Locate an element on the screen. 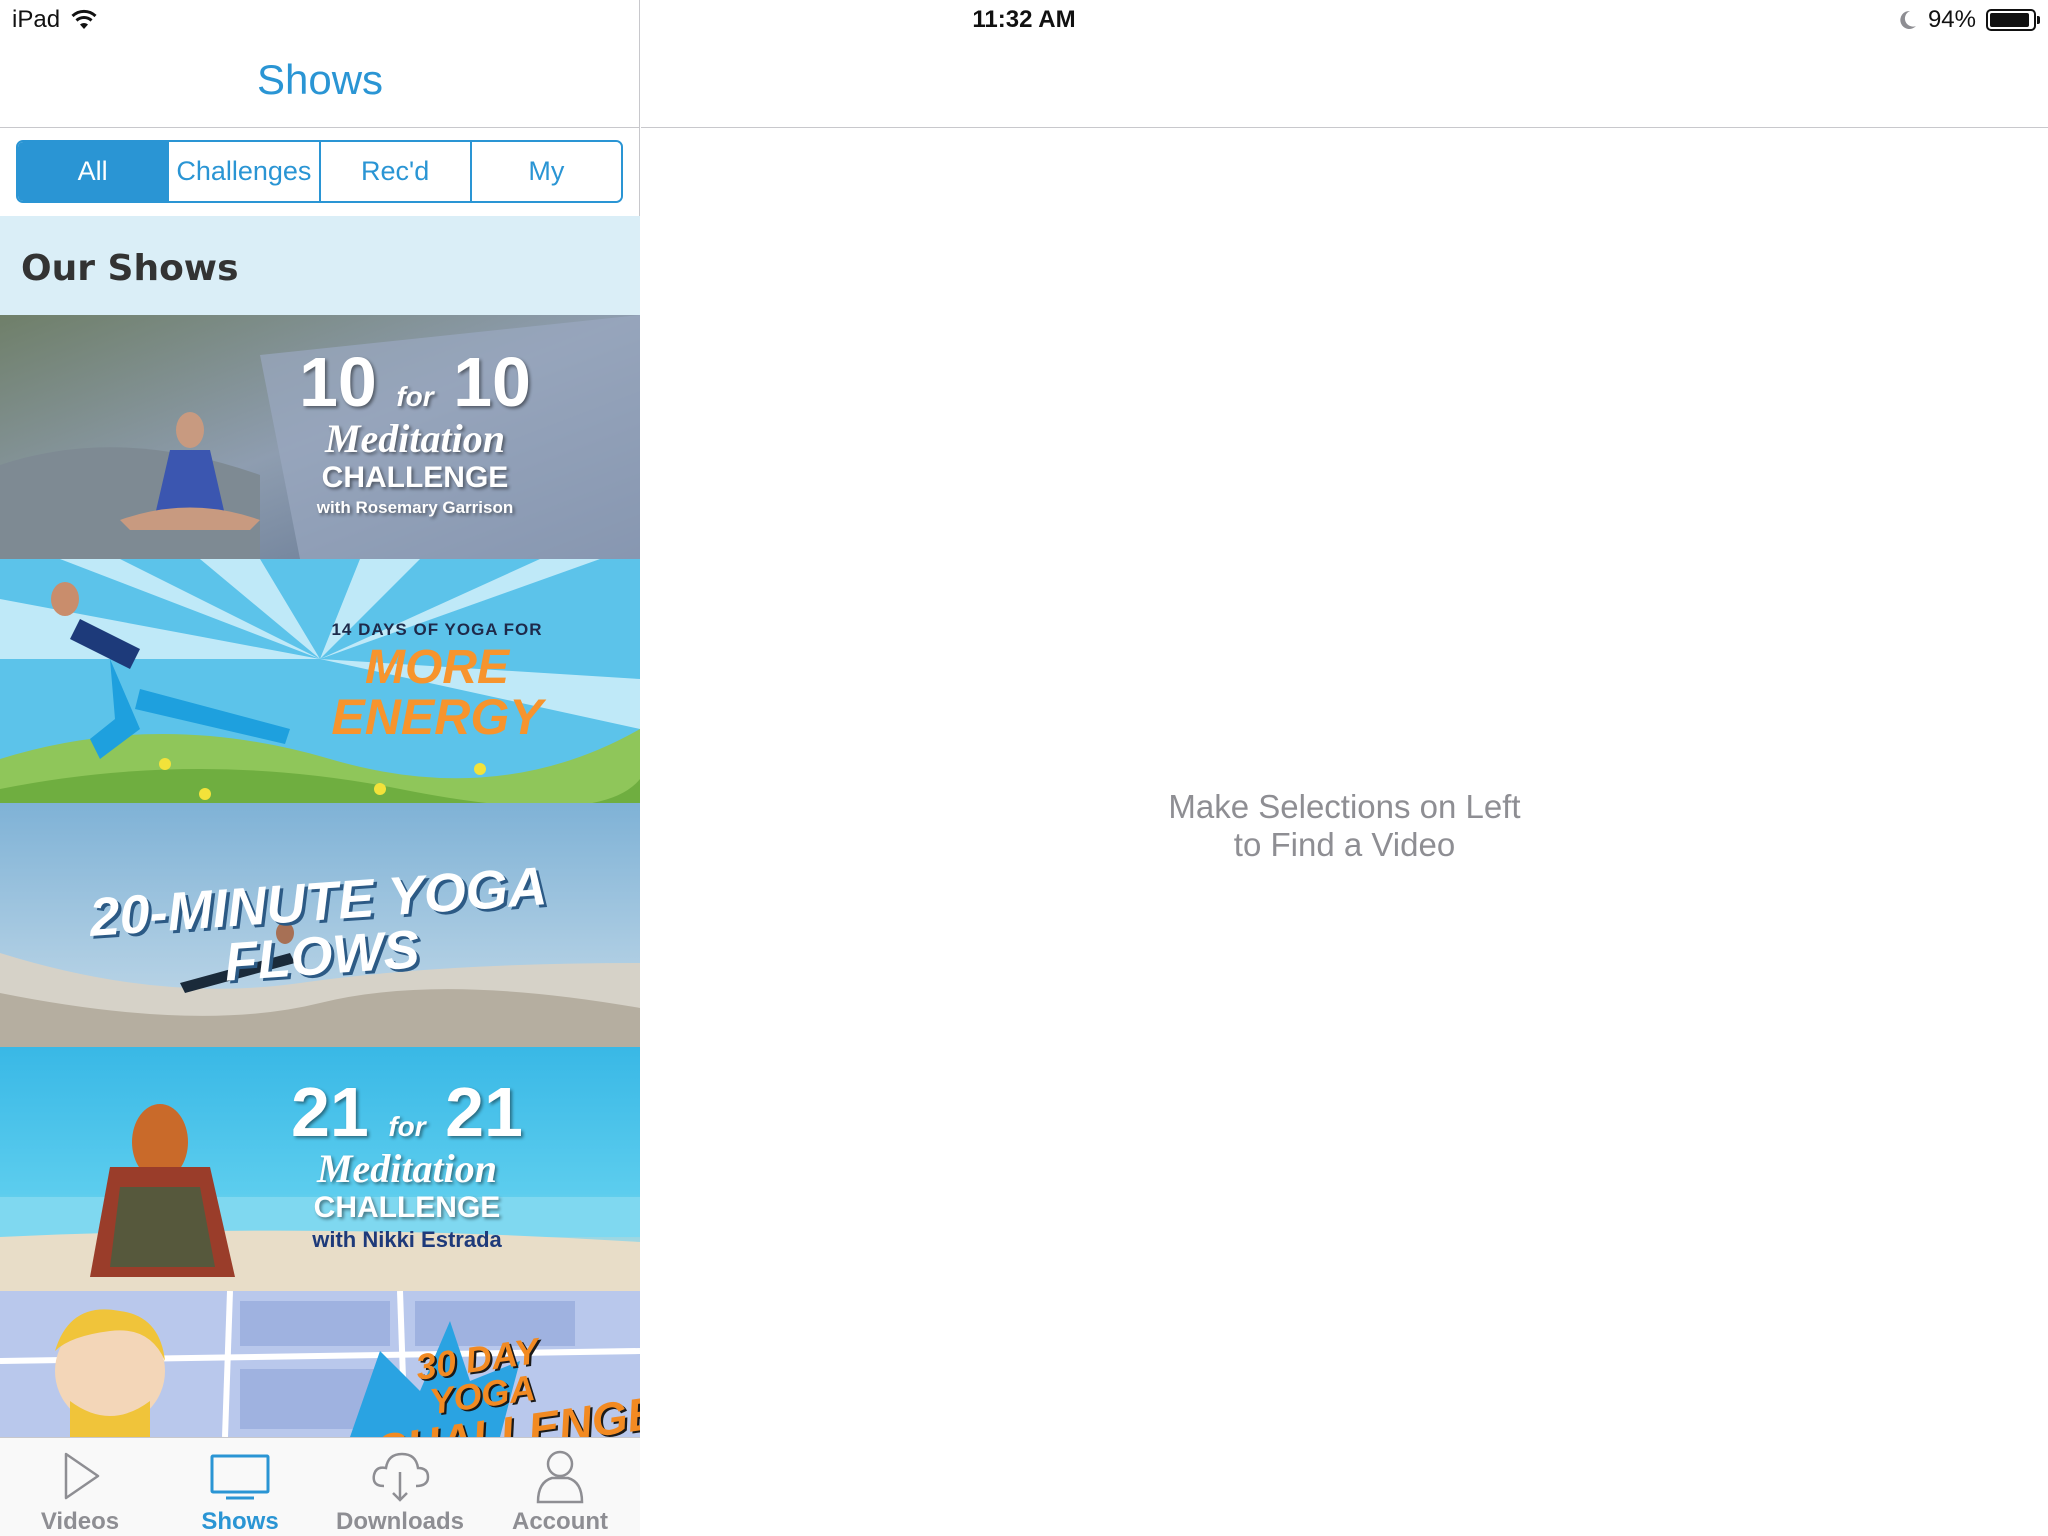 The width and height of the screenshot is (2048, 1536). tab-bar: Videos Shows Downloads Account is located at coordinates (320, 1486).